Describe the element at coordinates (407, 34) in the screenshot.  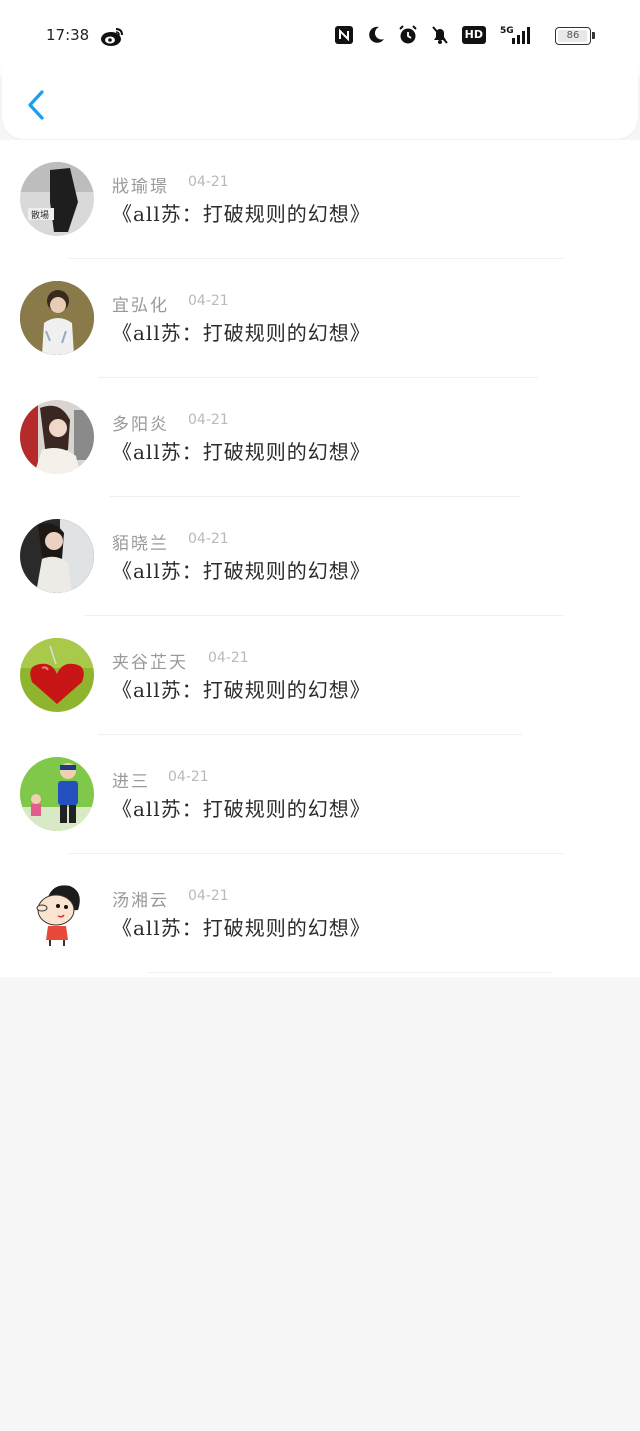
I see `alarm-icon` at that location.